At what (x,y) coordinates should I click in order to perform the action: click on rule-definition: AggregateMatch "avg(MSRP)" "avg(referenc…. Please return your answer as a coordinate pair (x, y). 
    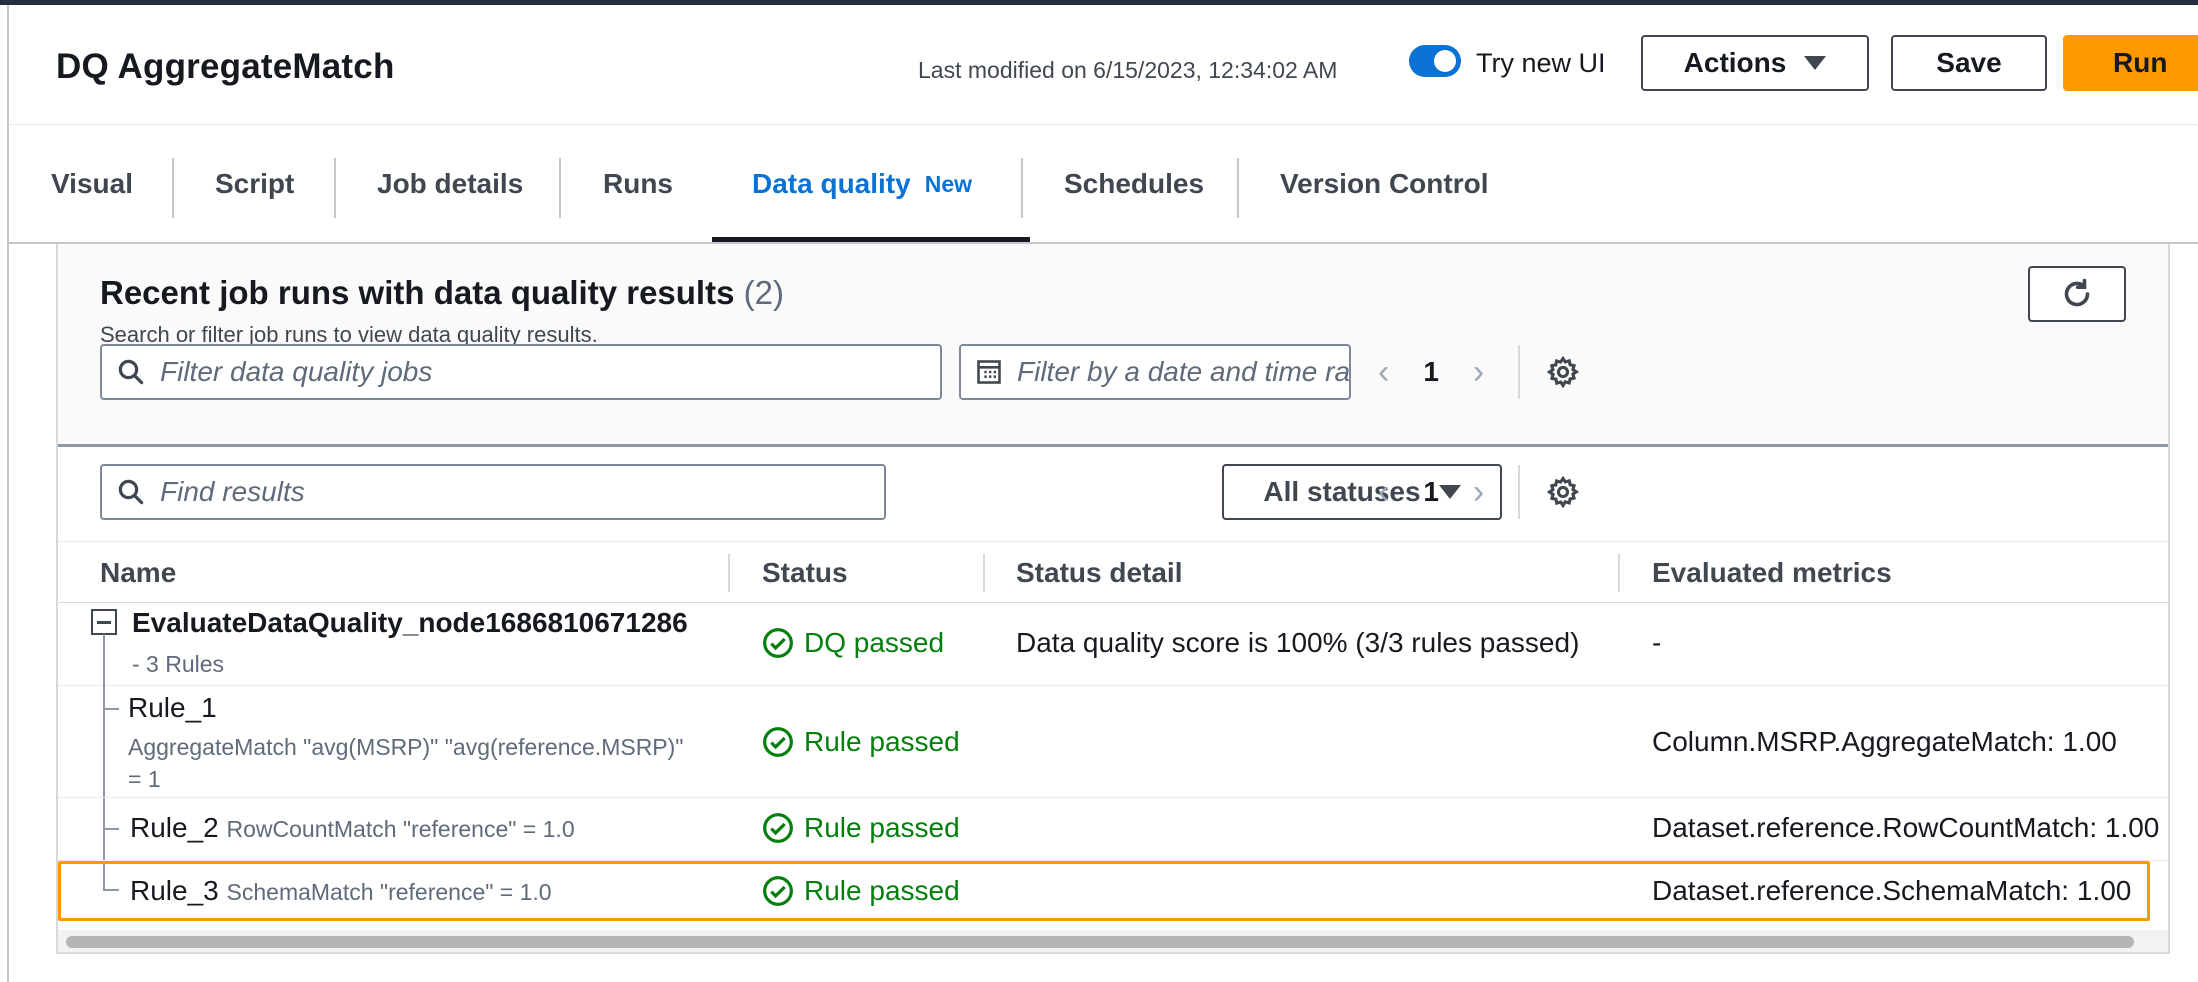
    Looking at the image, I should click on (406, 747).